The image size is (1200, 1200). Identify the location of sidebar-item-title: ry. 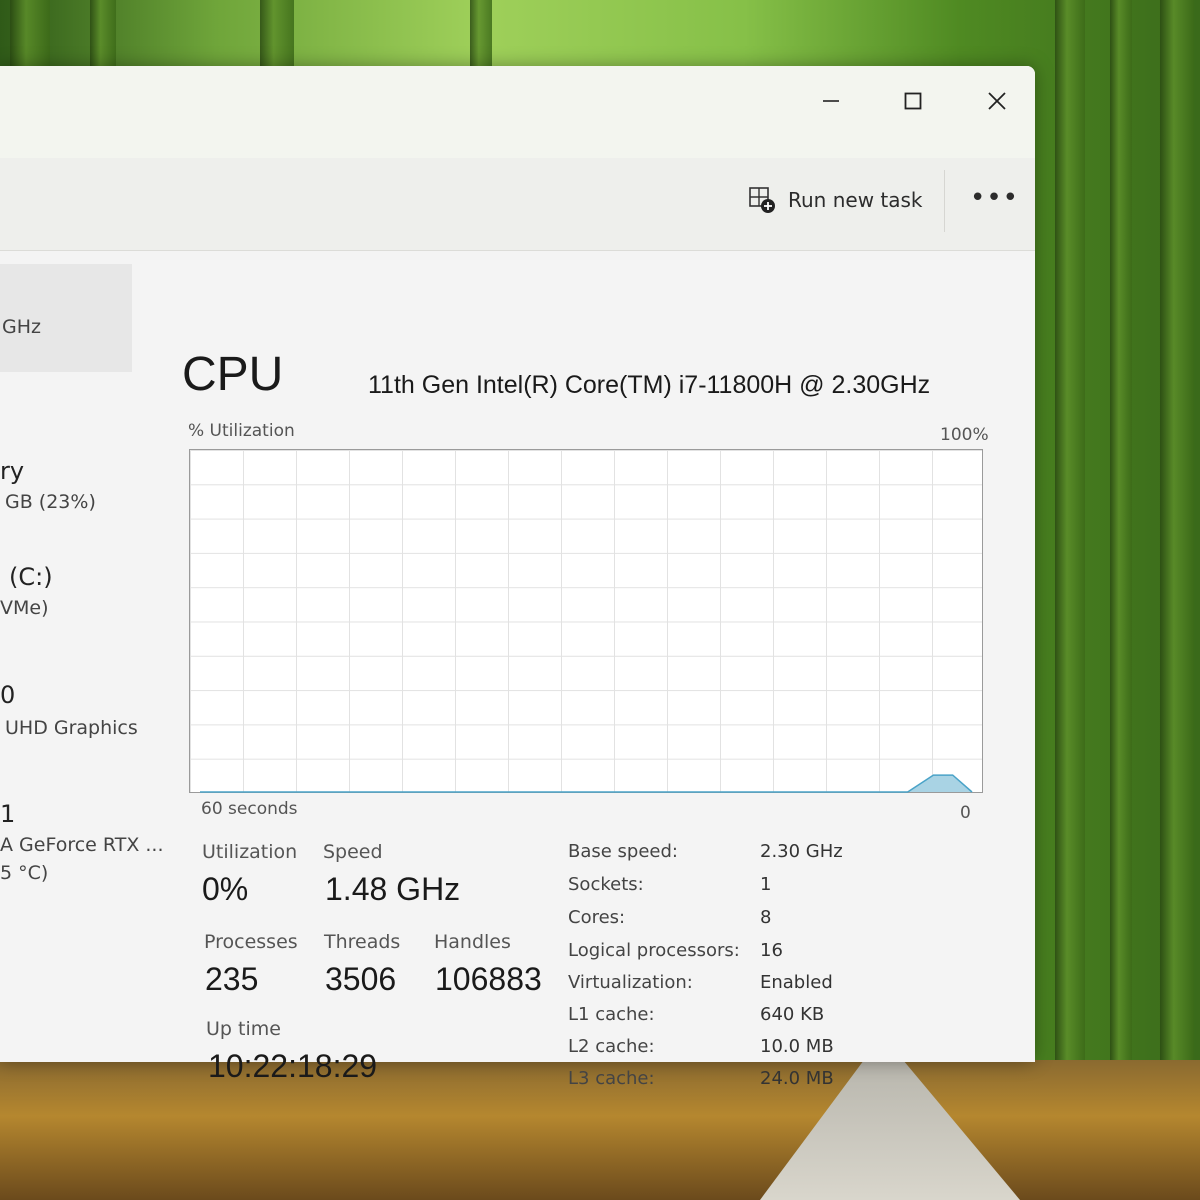
(12, 471).